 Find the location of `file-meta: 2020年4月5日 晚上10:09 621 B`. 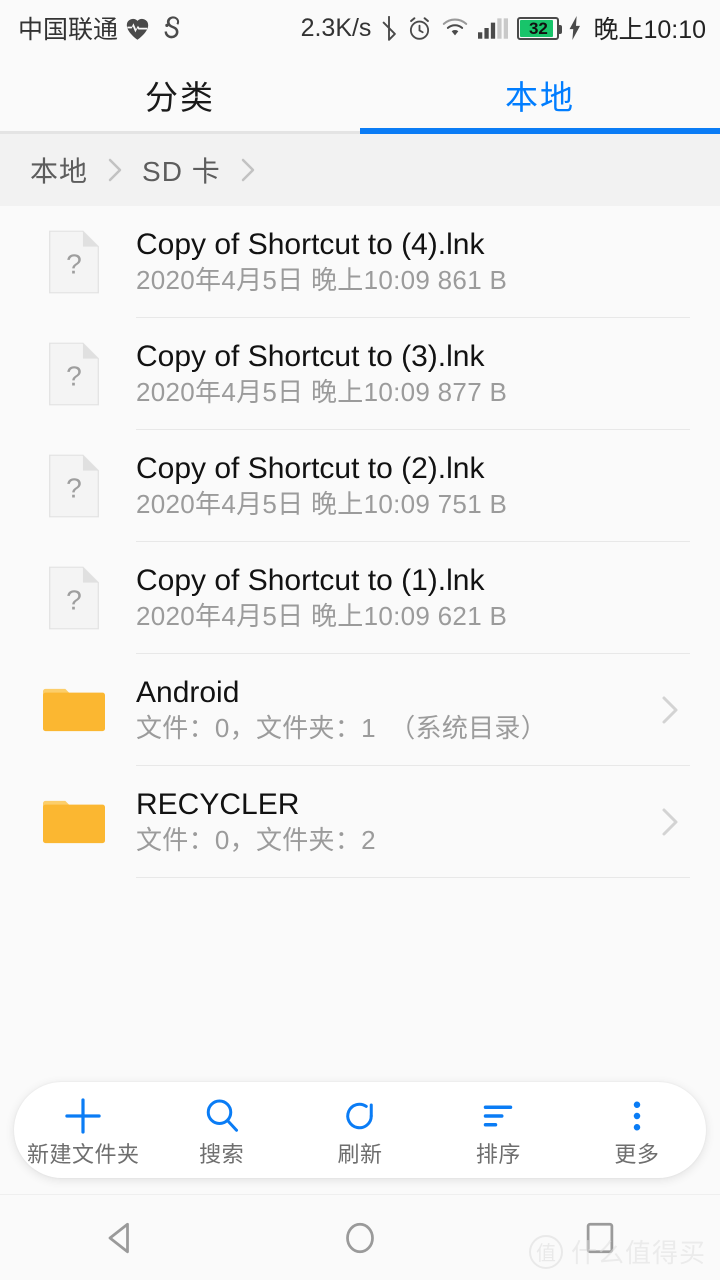

file-meta: 2020年4月5日 晚上10:09 621 B is located at coordinates (322, 616).